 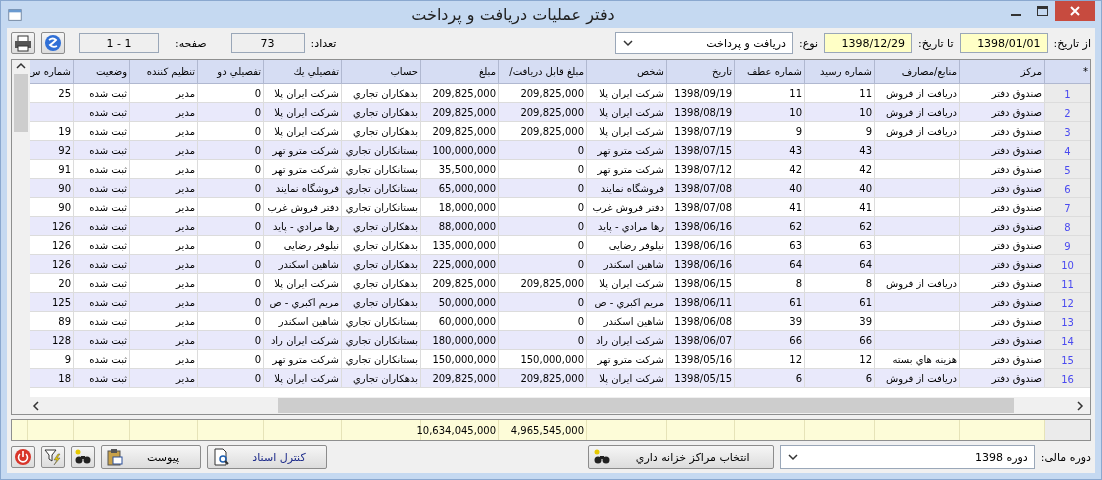 What do you see at coordinates (700, 340) in the screenshot?
I see `table-cell: 1398/06/07` at bounding box center [700, 340].